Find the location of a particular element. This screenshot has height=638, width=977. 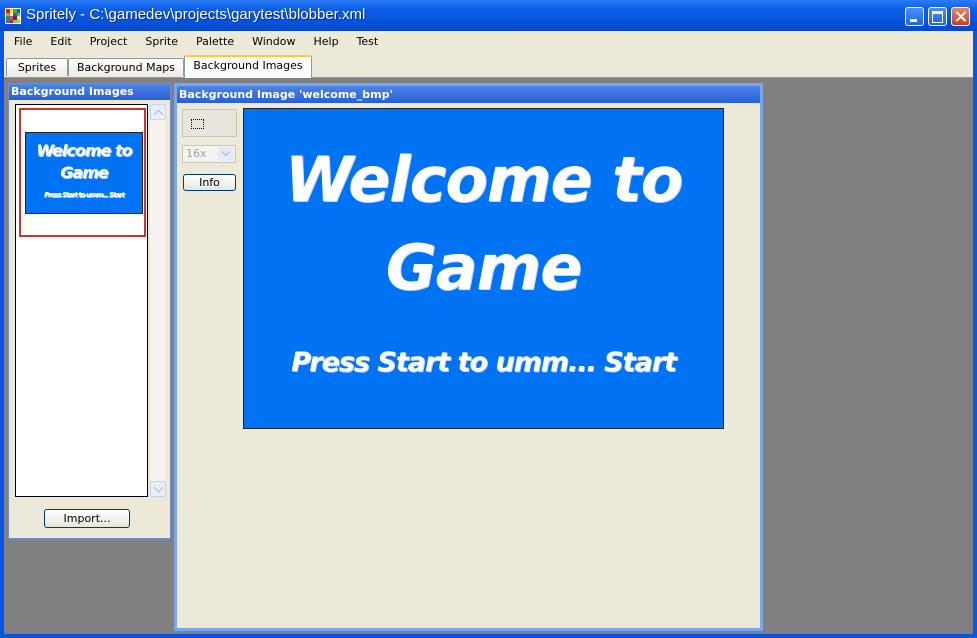

tab-background-maps: Background Maps is located at coordinates (126, 67).